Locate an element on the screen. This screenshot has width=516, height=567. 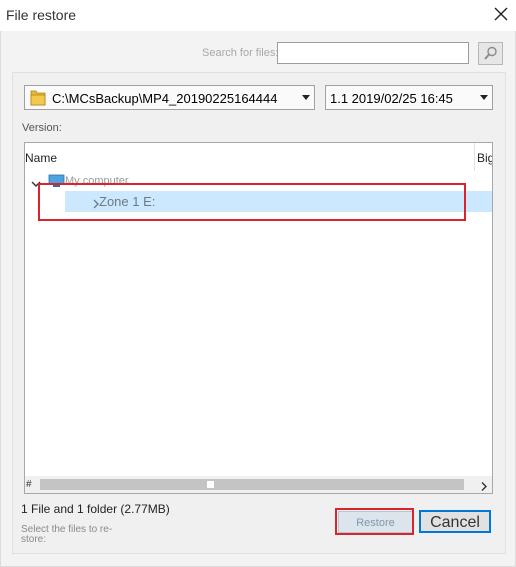
selection-summary: 1 File and 1 folder (2.77MB) is located at coordinates (95, 509).